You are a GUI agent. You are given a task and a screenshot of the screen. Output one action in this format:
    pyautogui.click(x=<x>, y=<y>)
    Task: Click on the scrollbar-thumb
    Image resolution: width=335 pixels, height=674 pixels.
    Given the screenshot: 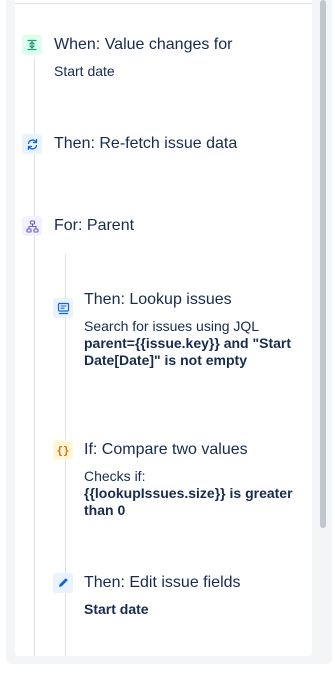 What is the action you would take?
    pyautogui.click(x=323, y=264)
    